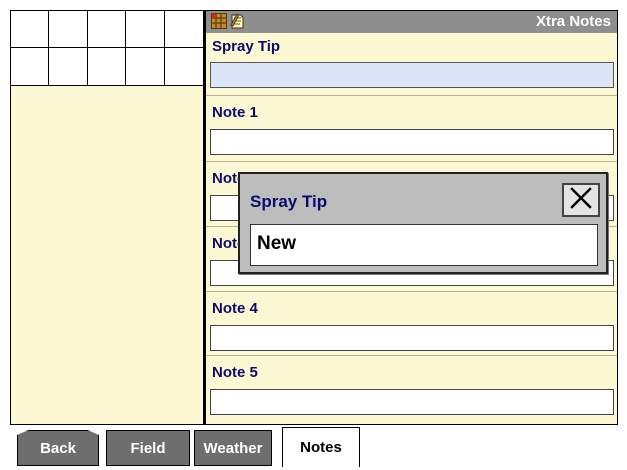  I want to click on tab-label: Weather, so click(233, 448).